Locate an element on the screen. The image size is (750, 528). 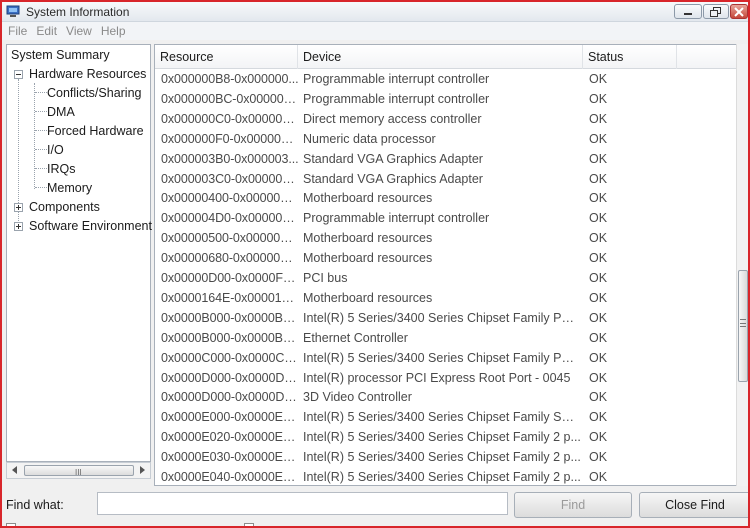
resource-cell: 0x0000E030-0x0000E03F is located at coordinates (230, 457).